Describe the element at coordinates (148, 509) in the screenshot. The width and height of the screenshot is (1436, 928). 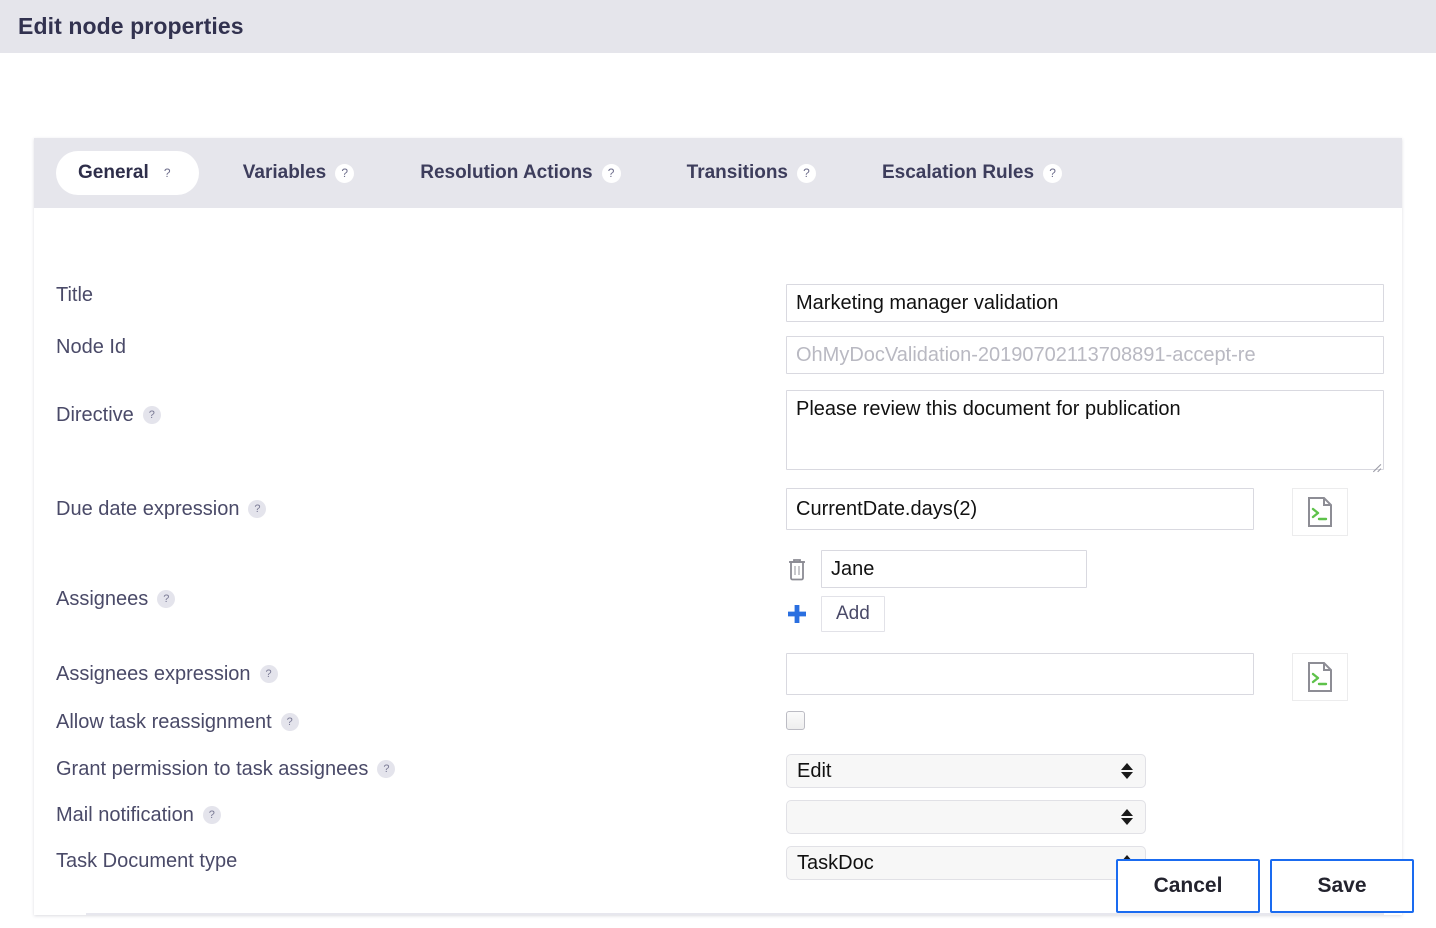
I see `due-date-label-text: Due date expression` at that location.